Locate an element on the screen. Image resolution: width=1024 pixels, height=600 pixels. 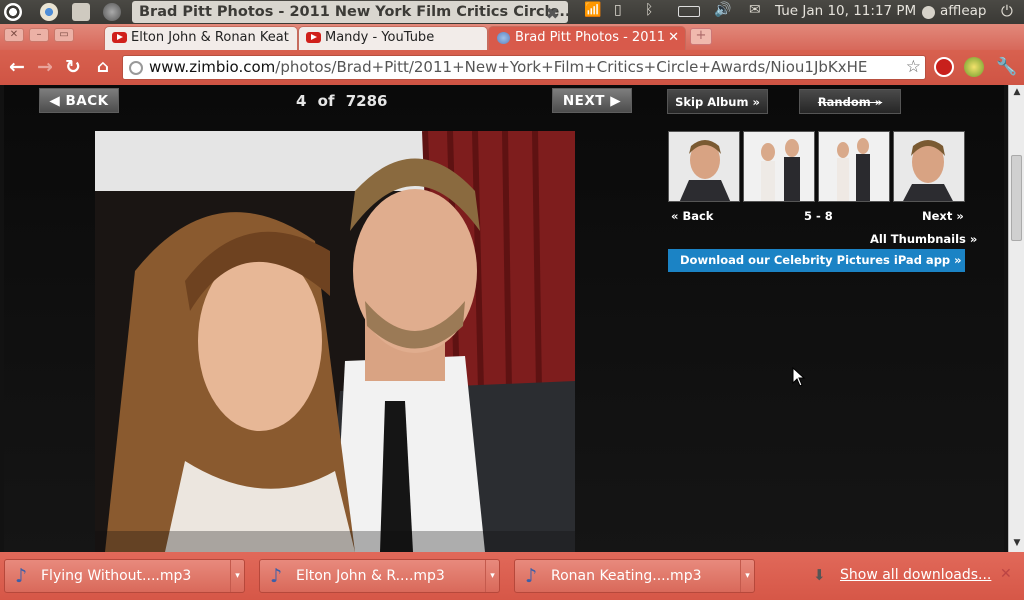
photo-counter: 4 of 7286 is located at coordinates (342, 101).